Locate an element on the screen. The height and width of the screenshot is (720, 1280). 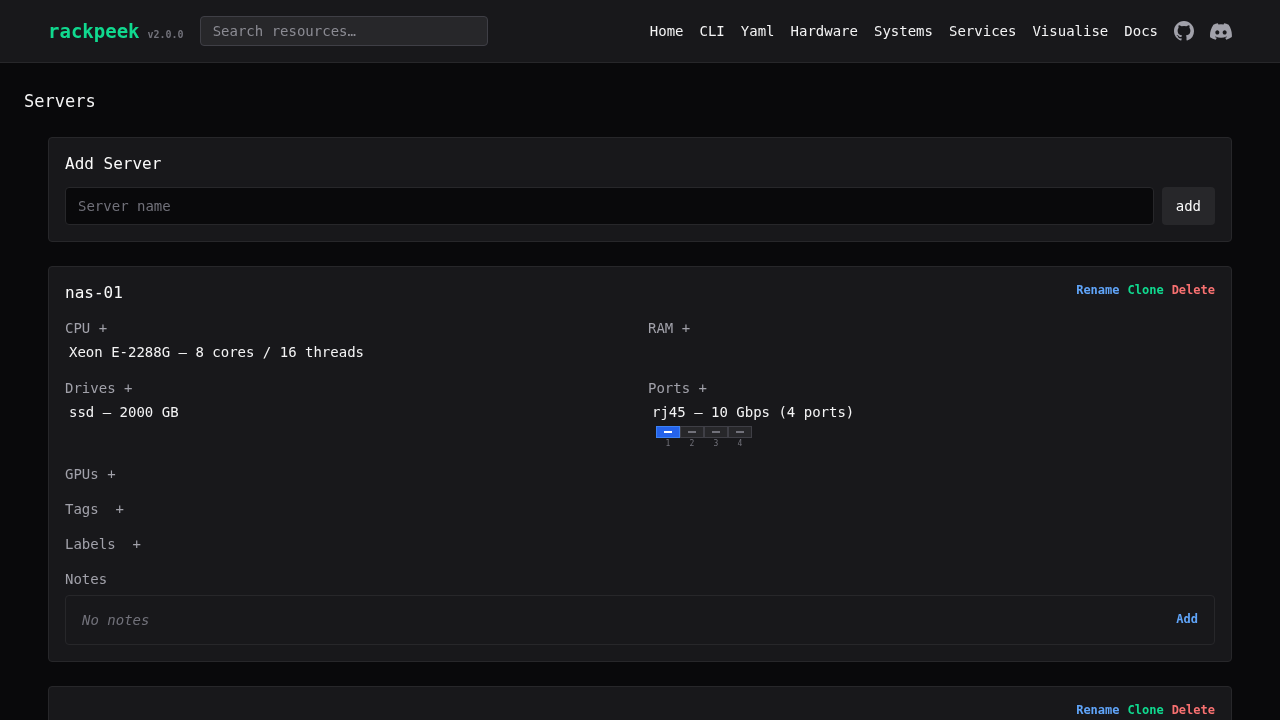
nav-link: Systems is located at coordinates (903, 31).